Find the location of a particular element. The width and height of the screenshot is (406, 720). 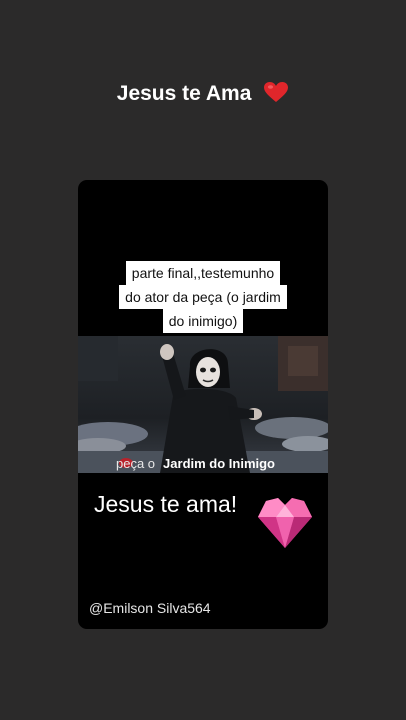

caption-line: do inimigo) is located at coordinates (203, 321).